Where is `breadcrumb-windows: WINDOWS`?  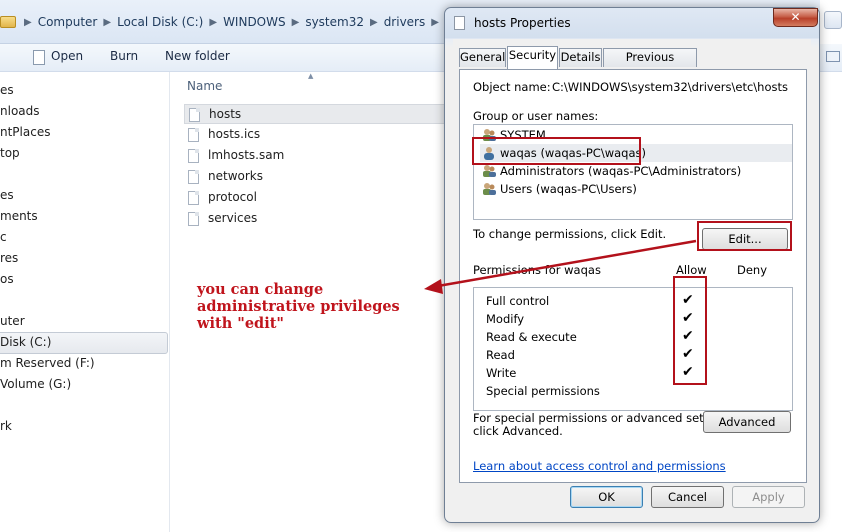 breadcrumb-windows: WINDOWS is located at coordinates (254, 22).